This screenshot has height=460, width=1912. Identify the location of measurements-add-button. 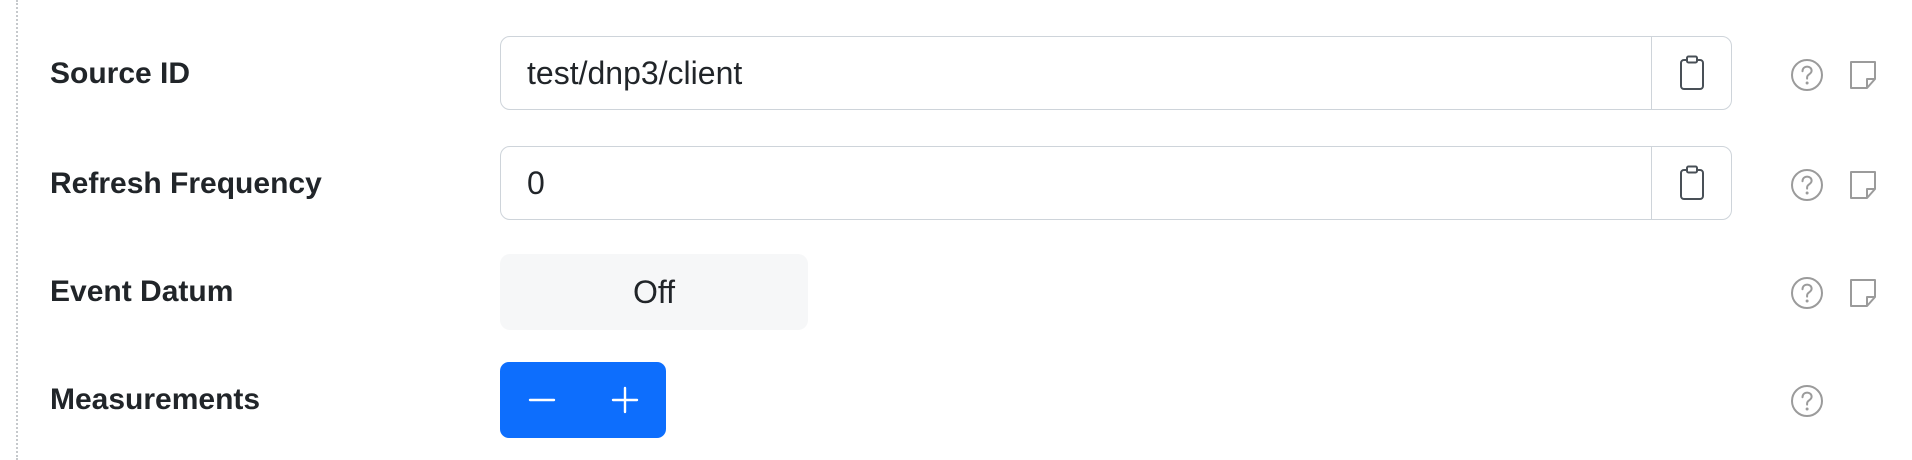
(624, 400).